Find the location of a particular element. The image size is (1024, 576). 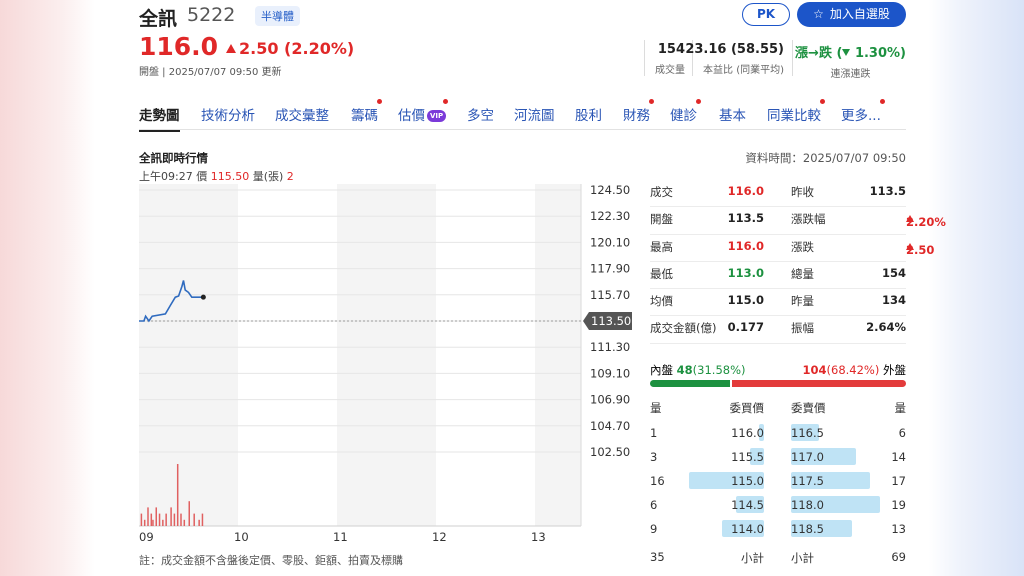

order-book-row: 16 115.0 117.5 17 is located at coordinates (778, 482).